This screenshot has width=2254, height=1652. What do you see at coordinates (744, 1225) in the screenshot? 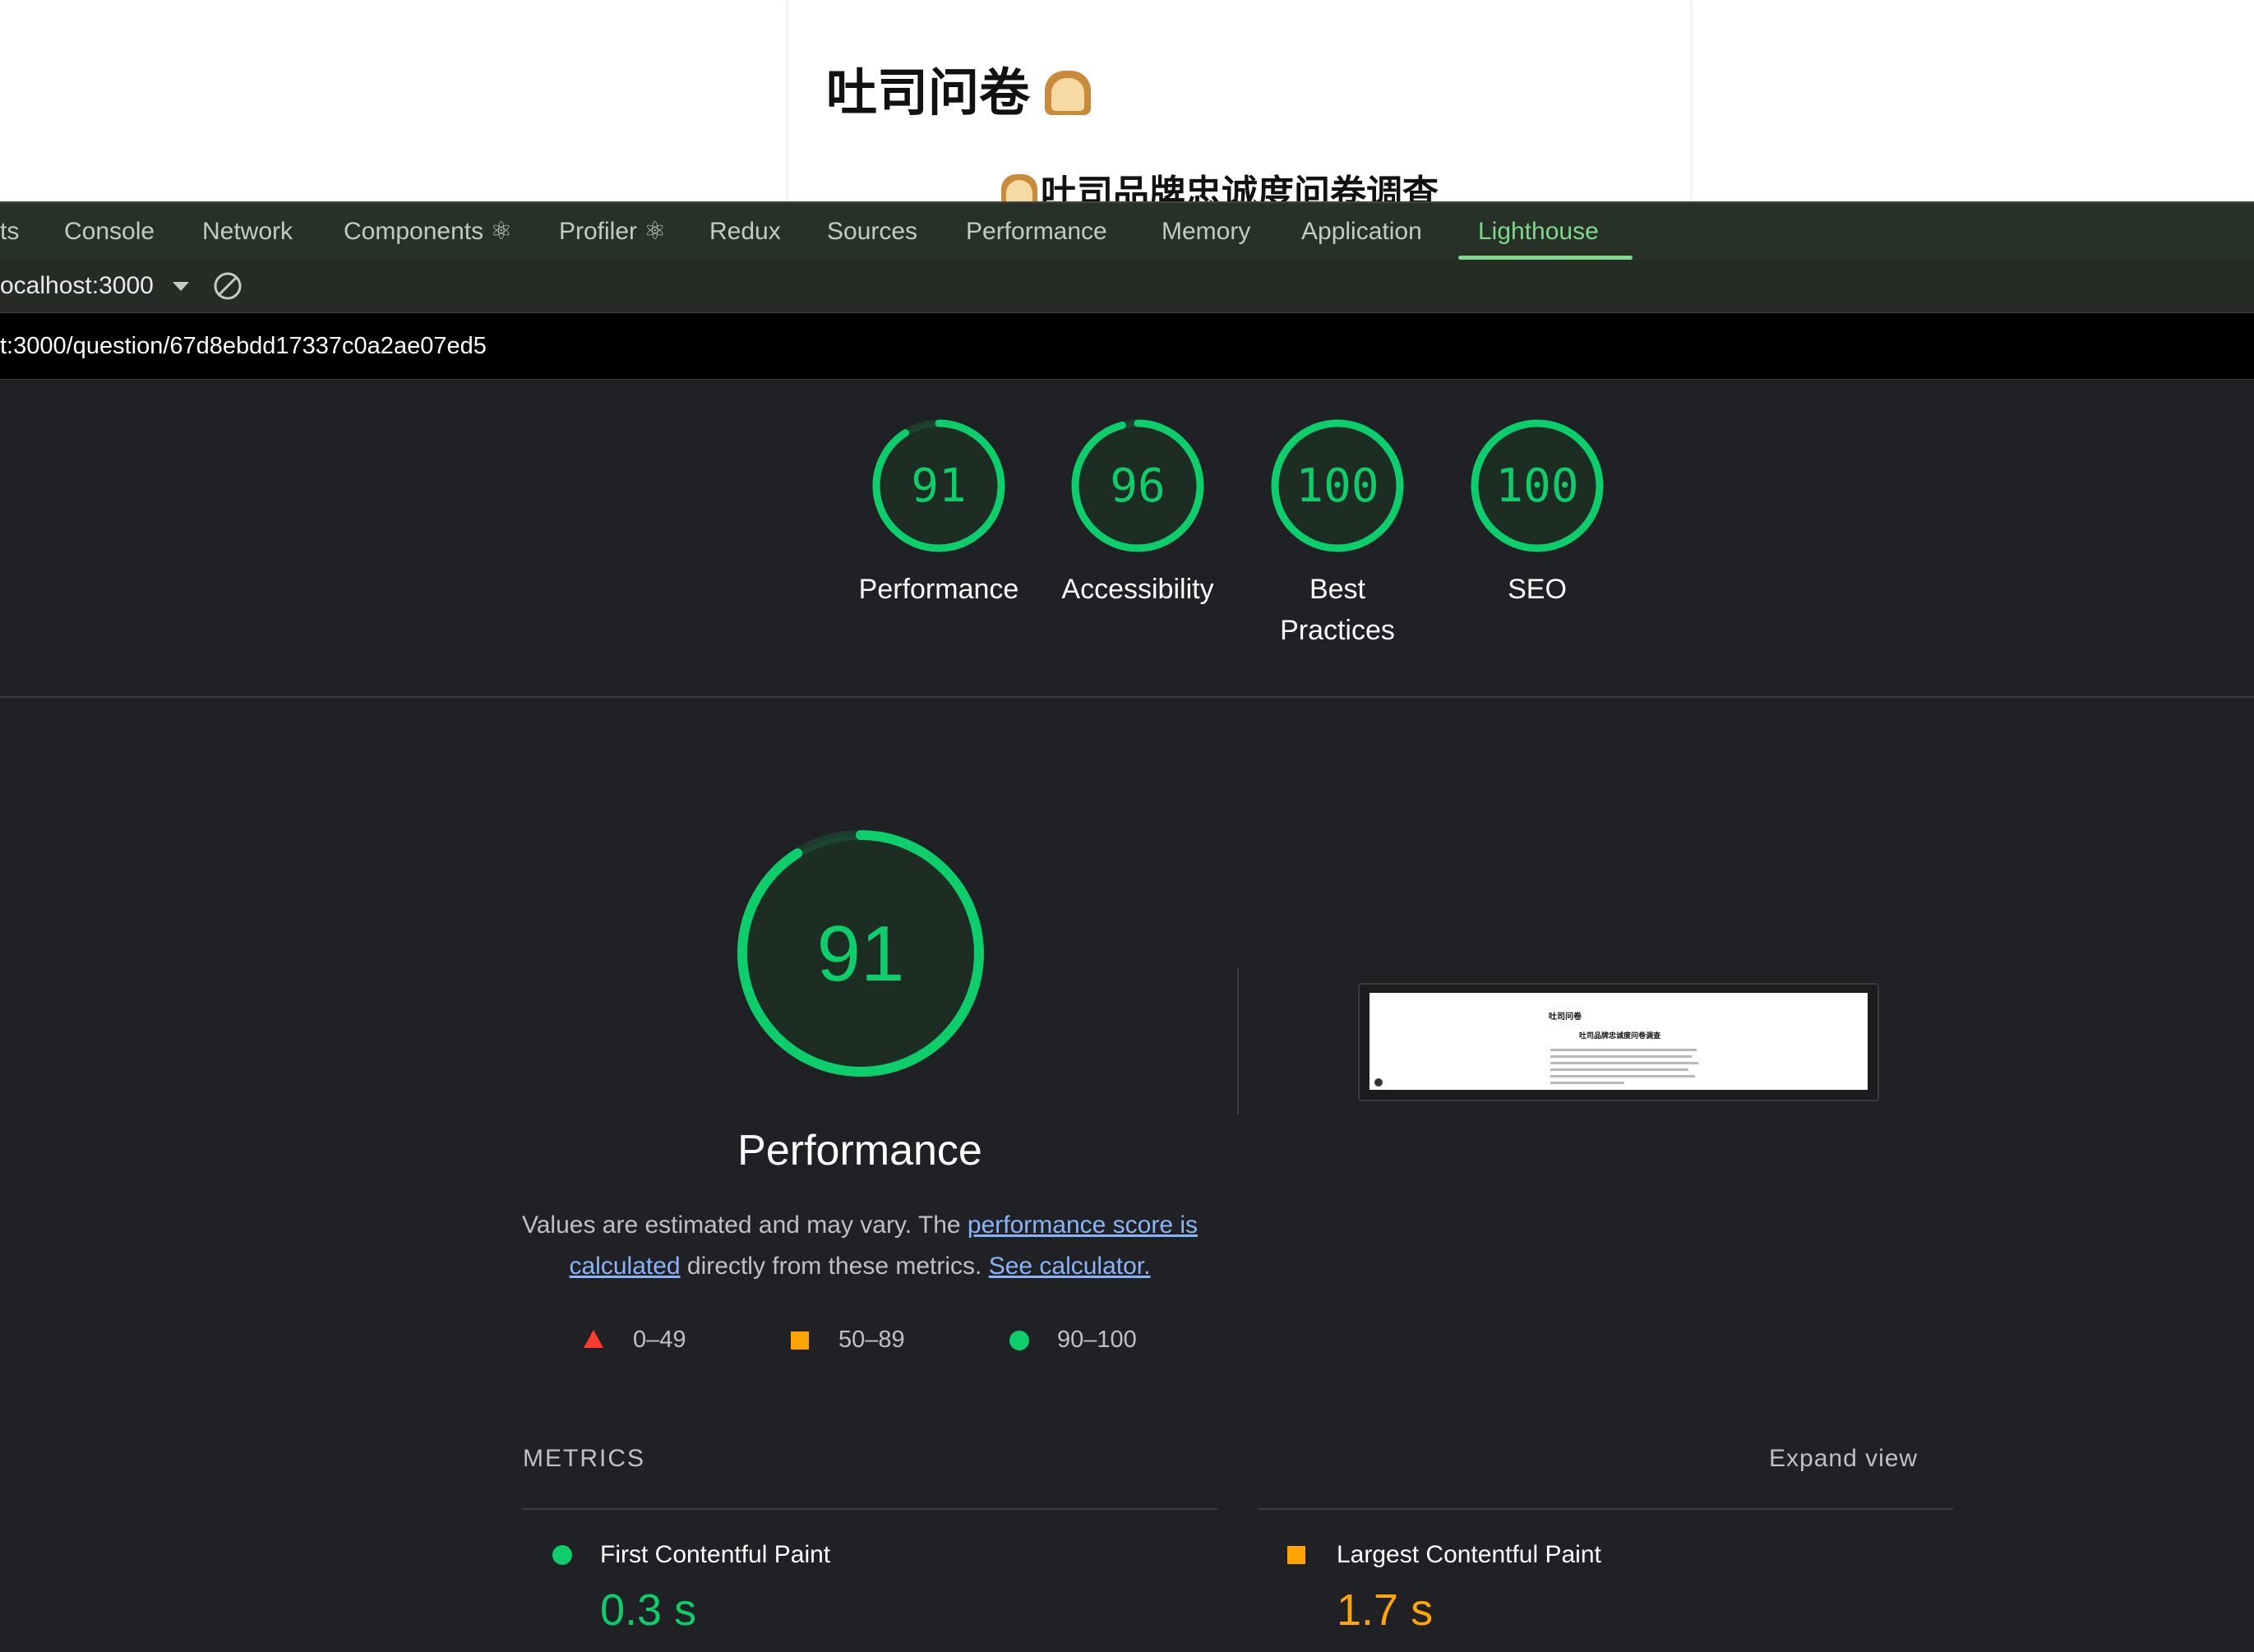
I see `desc-text: Values are estimated and may vary. The` at bounding box center [744, 1225].